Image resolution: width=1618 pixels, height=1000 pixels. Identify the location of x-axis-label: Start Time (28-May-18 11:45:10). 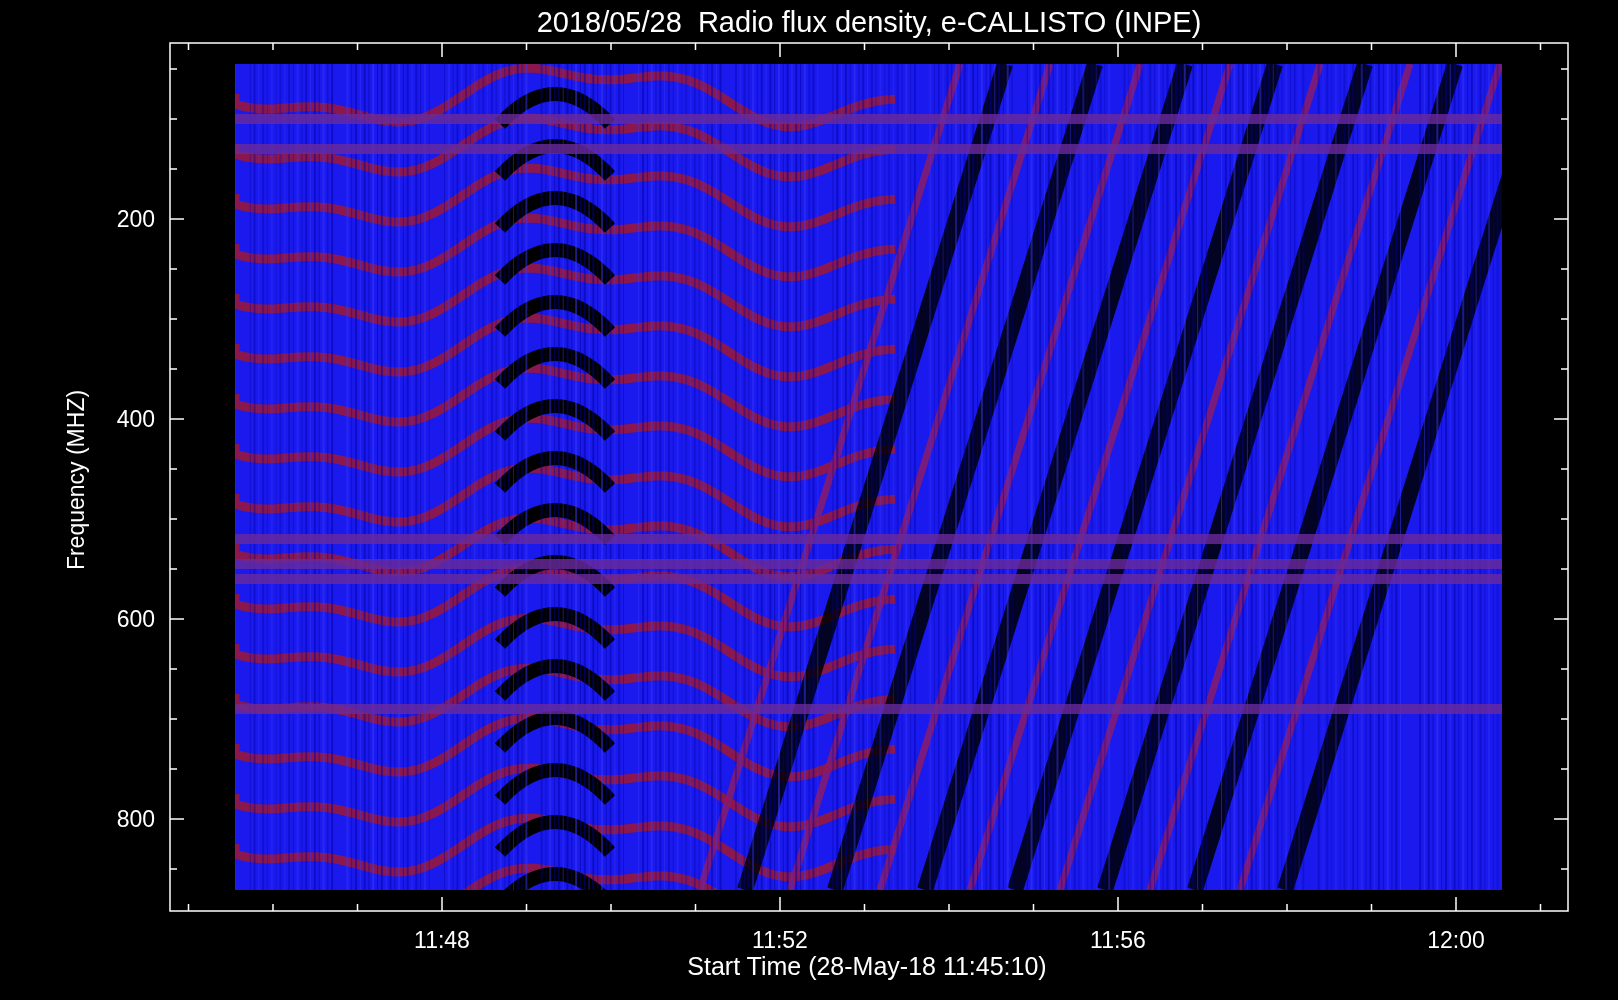
(867, 966).